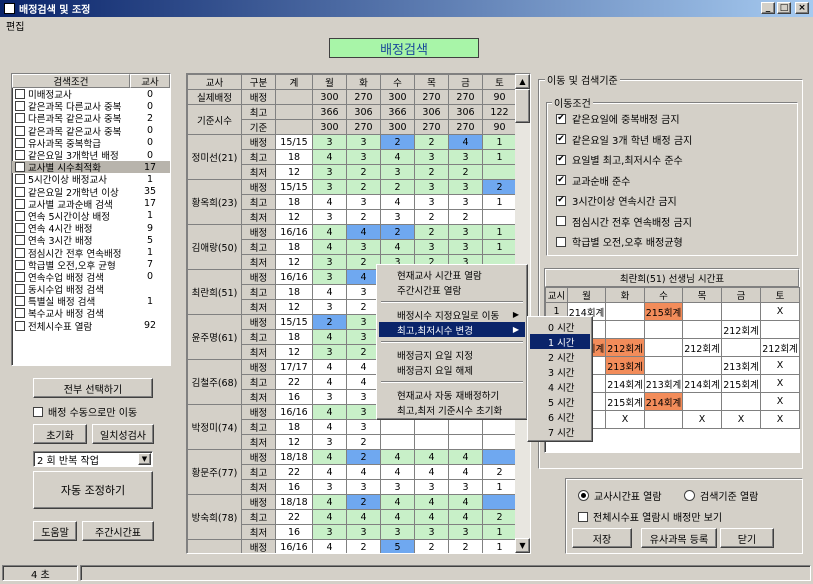  What do you see at coordinates (55, 531) in the screenshot?
I see `help-button: 도움말` at bounding box center [55, 531].